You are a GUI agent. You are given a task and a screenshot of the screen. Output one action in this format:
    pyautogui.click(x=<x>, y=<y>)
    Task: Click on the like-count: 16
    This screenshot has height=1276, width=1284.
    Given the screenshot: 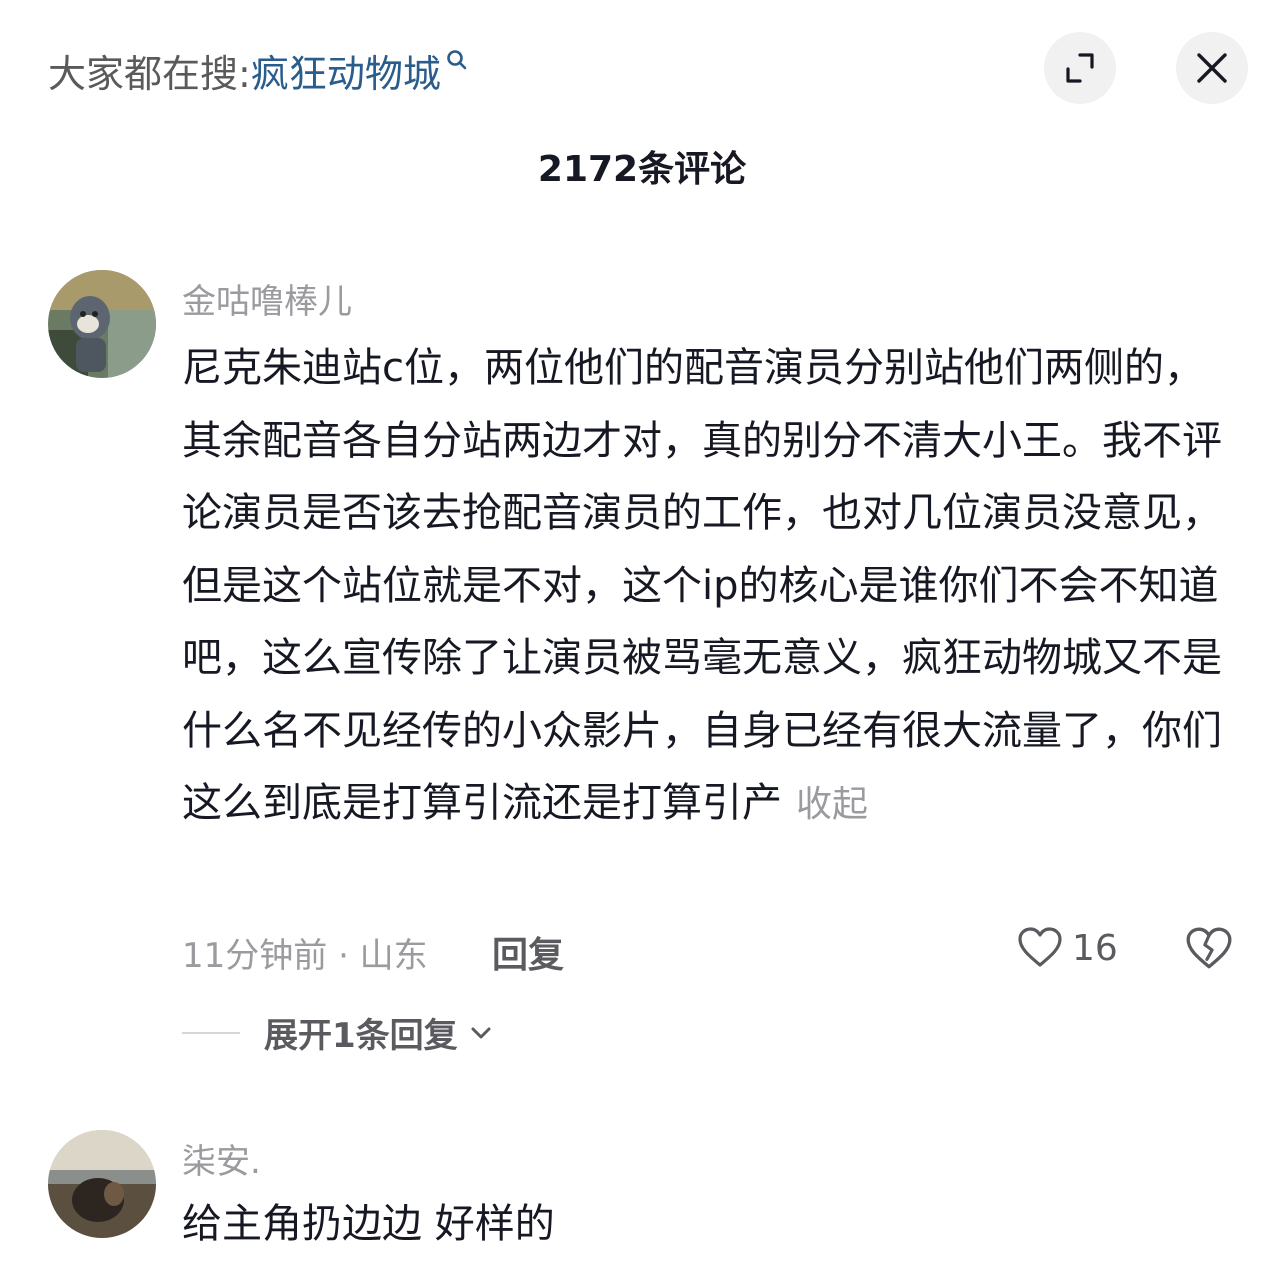 What is the action you would take?
    pyautogui.click(x=1095, y=948)
    